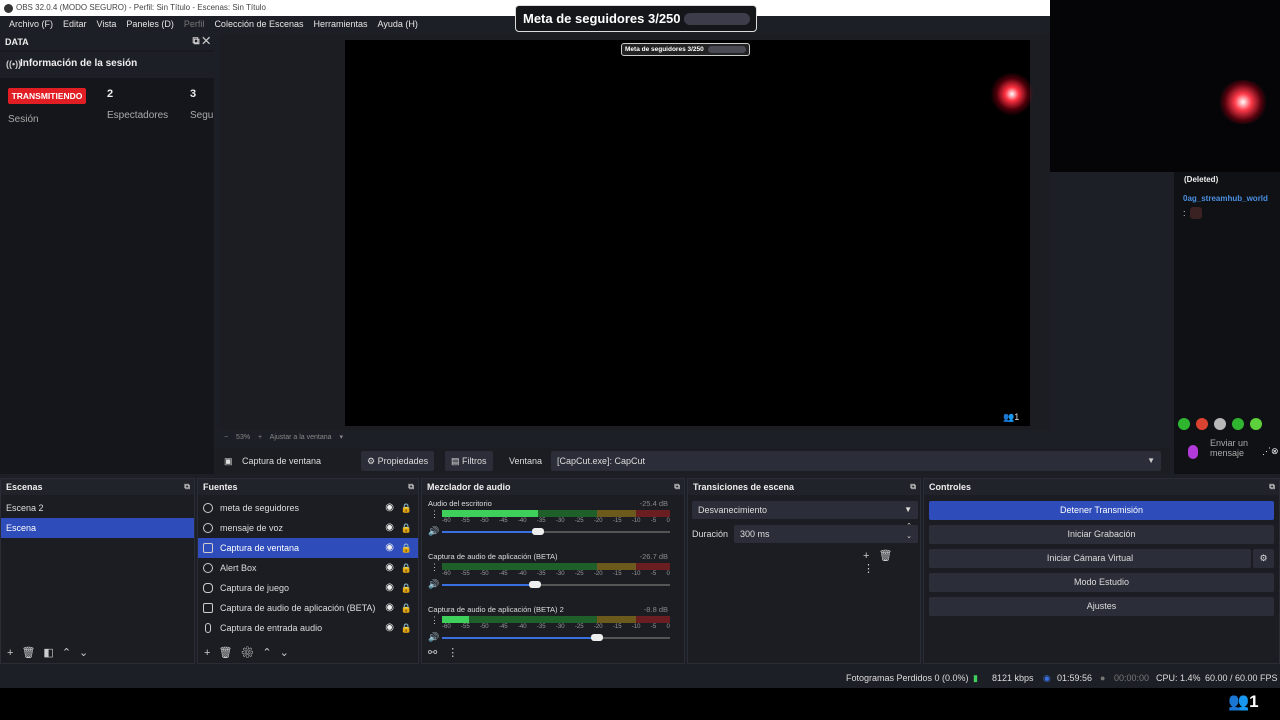  What do you see at coordinates (308, 548) in the screenshot?
I see `source-item: Captura de ventana ◉ 🔒` at bounding box center [308, 548].